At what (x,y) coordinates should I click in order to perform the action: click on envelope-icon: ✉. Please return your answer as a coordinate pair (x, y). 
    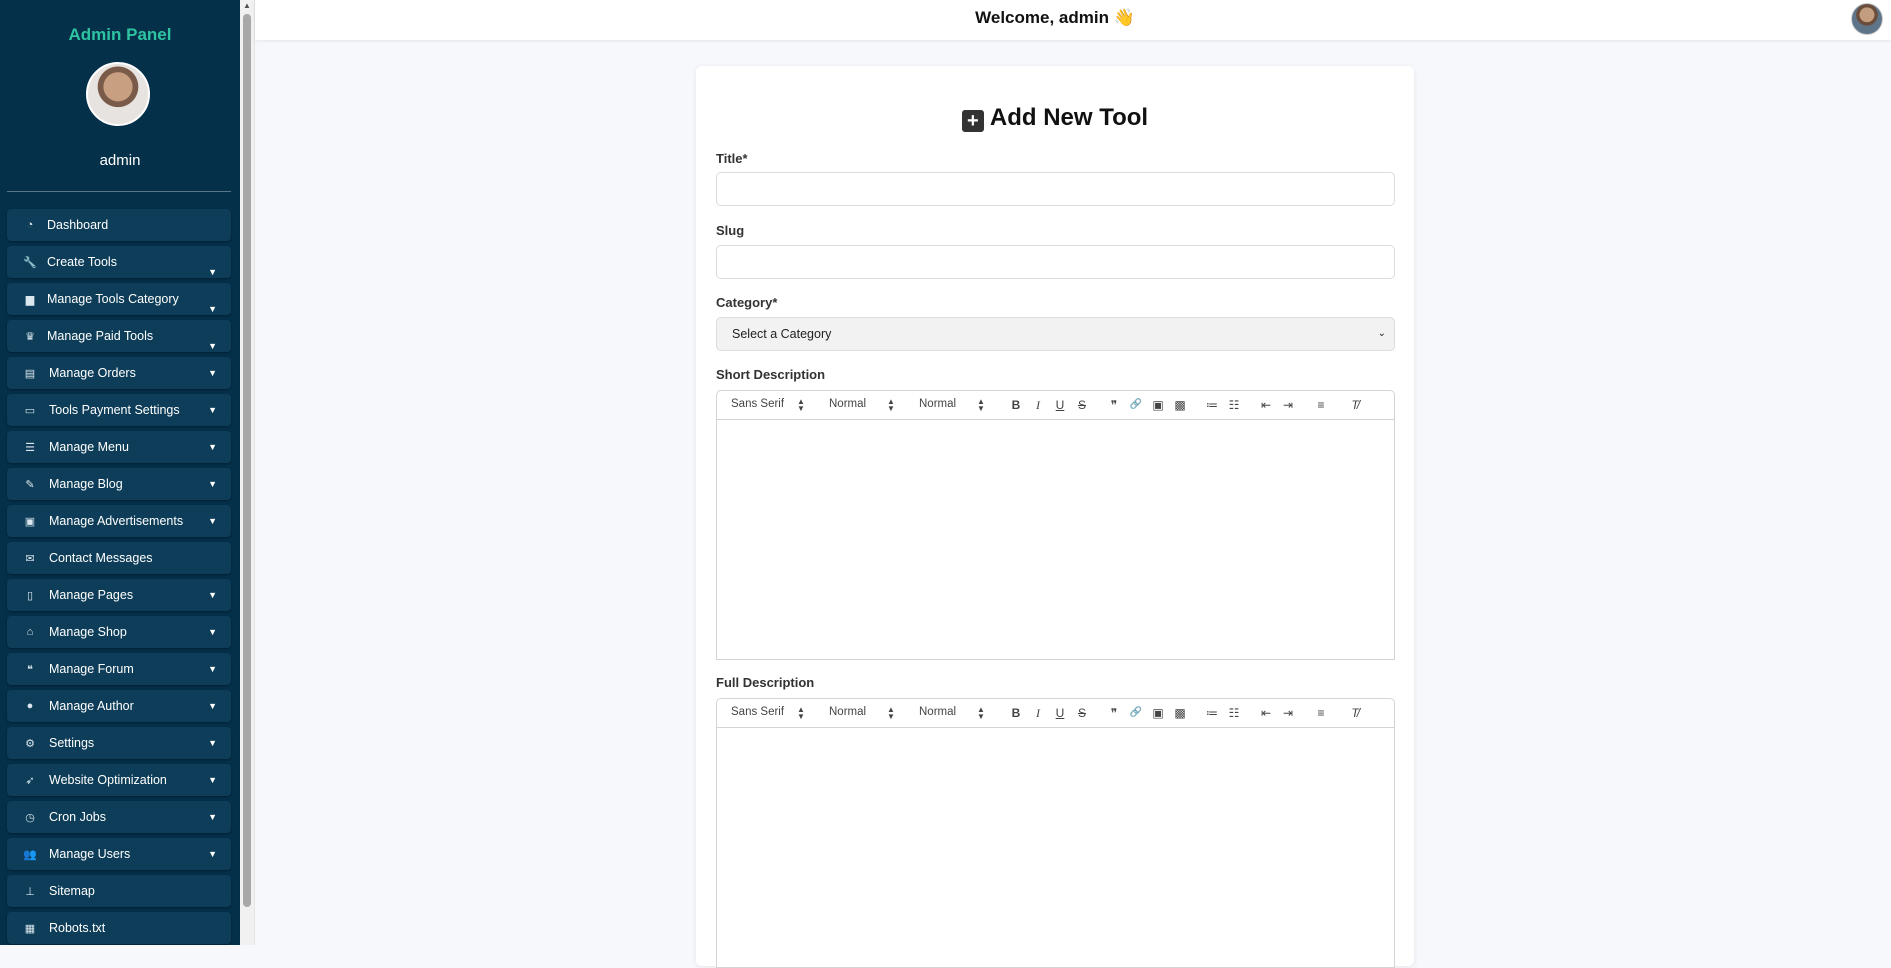
    Looking at the image, I should click on (30, 558).